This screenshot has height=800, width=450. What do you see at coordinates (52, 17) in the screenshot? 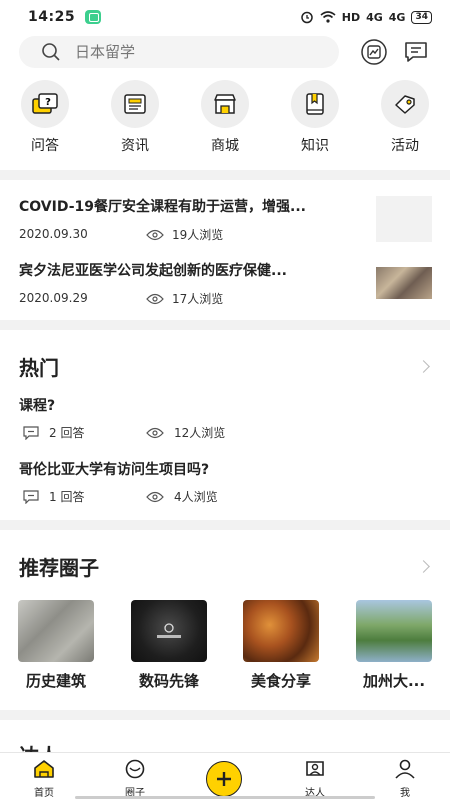
I see `status-time: 14:25` at bounding box center [52, 17].